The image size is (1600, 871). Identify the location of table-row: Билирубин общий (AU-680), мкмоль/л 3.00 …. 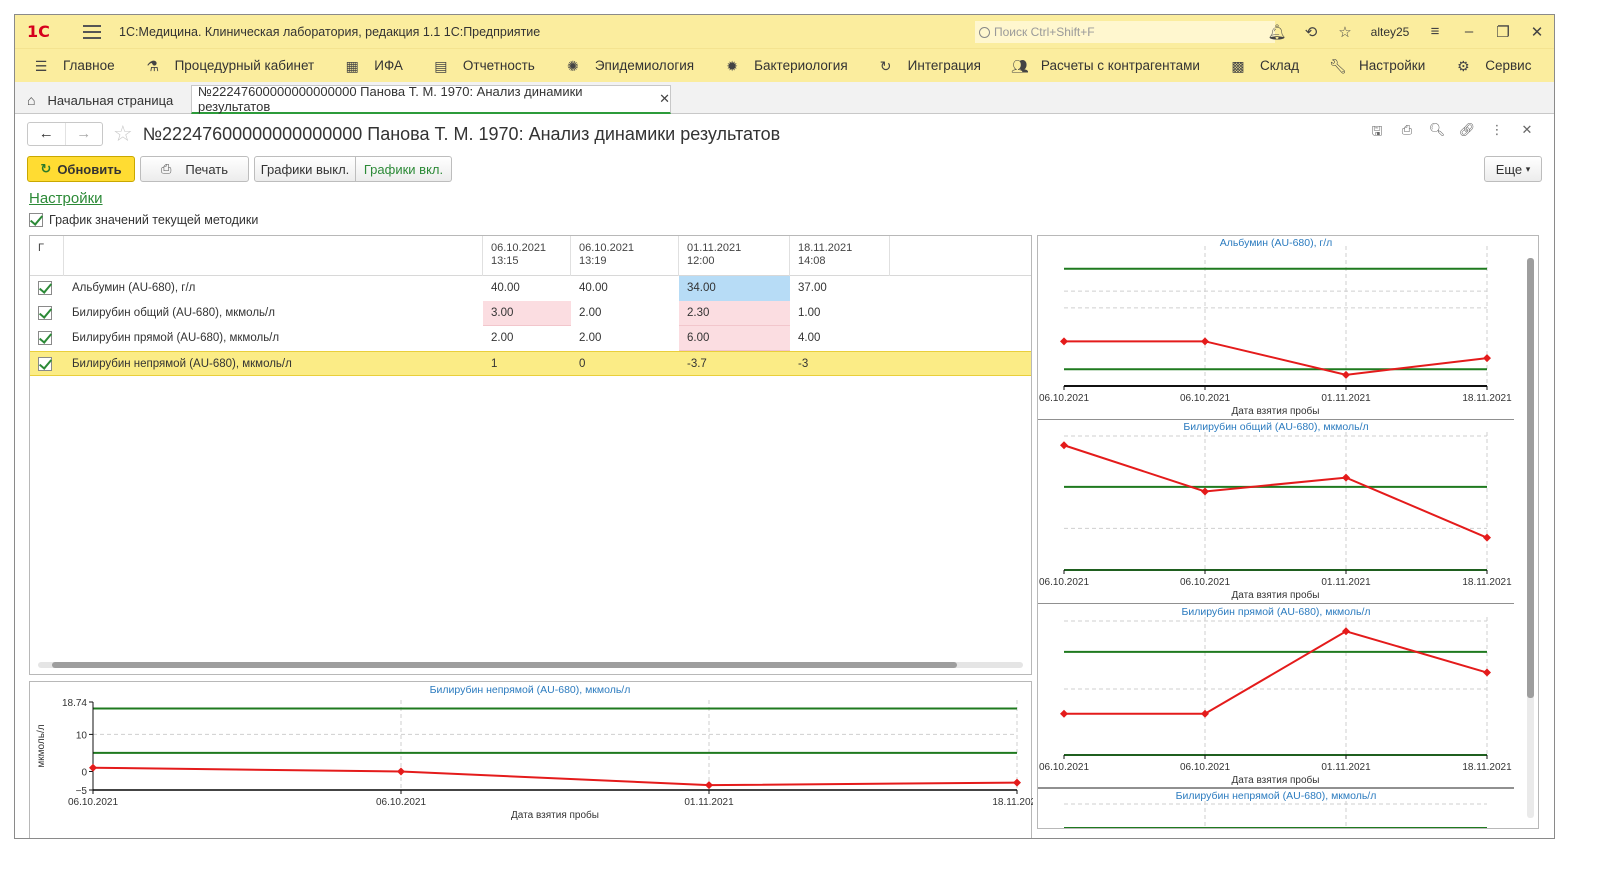
(530, 313).